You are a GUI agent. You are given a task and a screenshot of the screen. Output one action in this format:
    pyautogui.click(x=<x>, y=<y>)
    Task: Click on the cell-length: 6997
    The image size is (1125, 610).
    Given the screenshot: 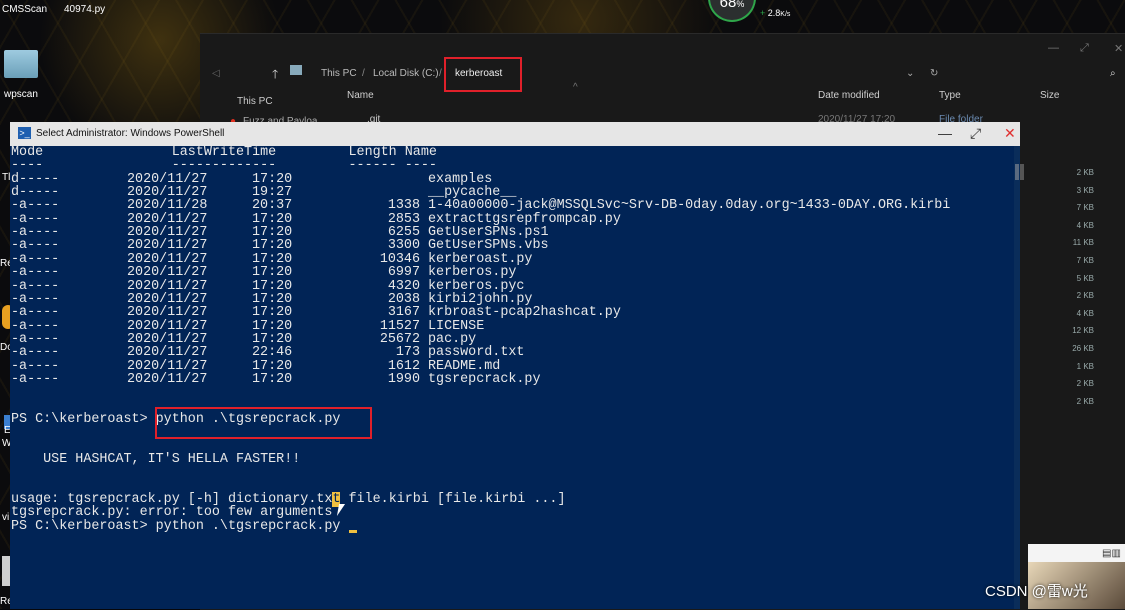 What is the action you would take?
    pyautogui.click(x=403, y=273)
    